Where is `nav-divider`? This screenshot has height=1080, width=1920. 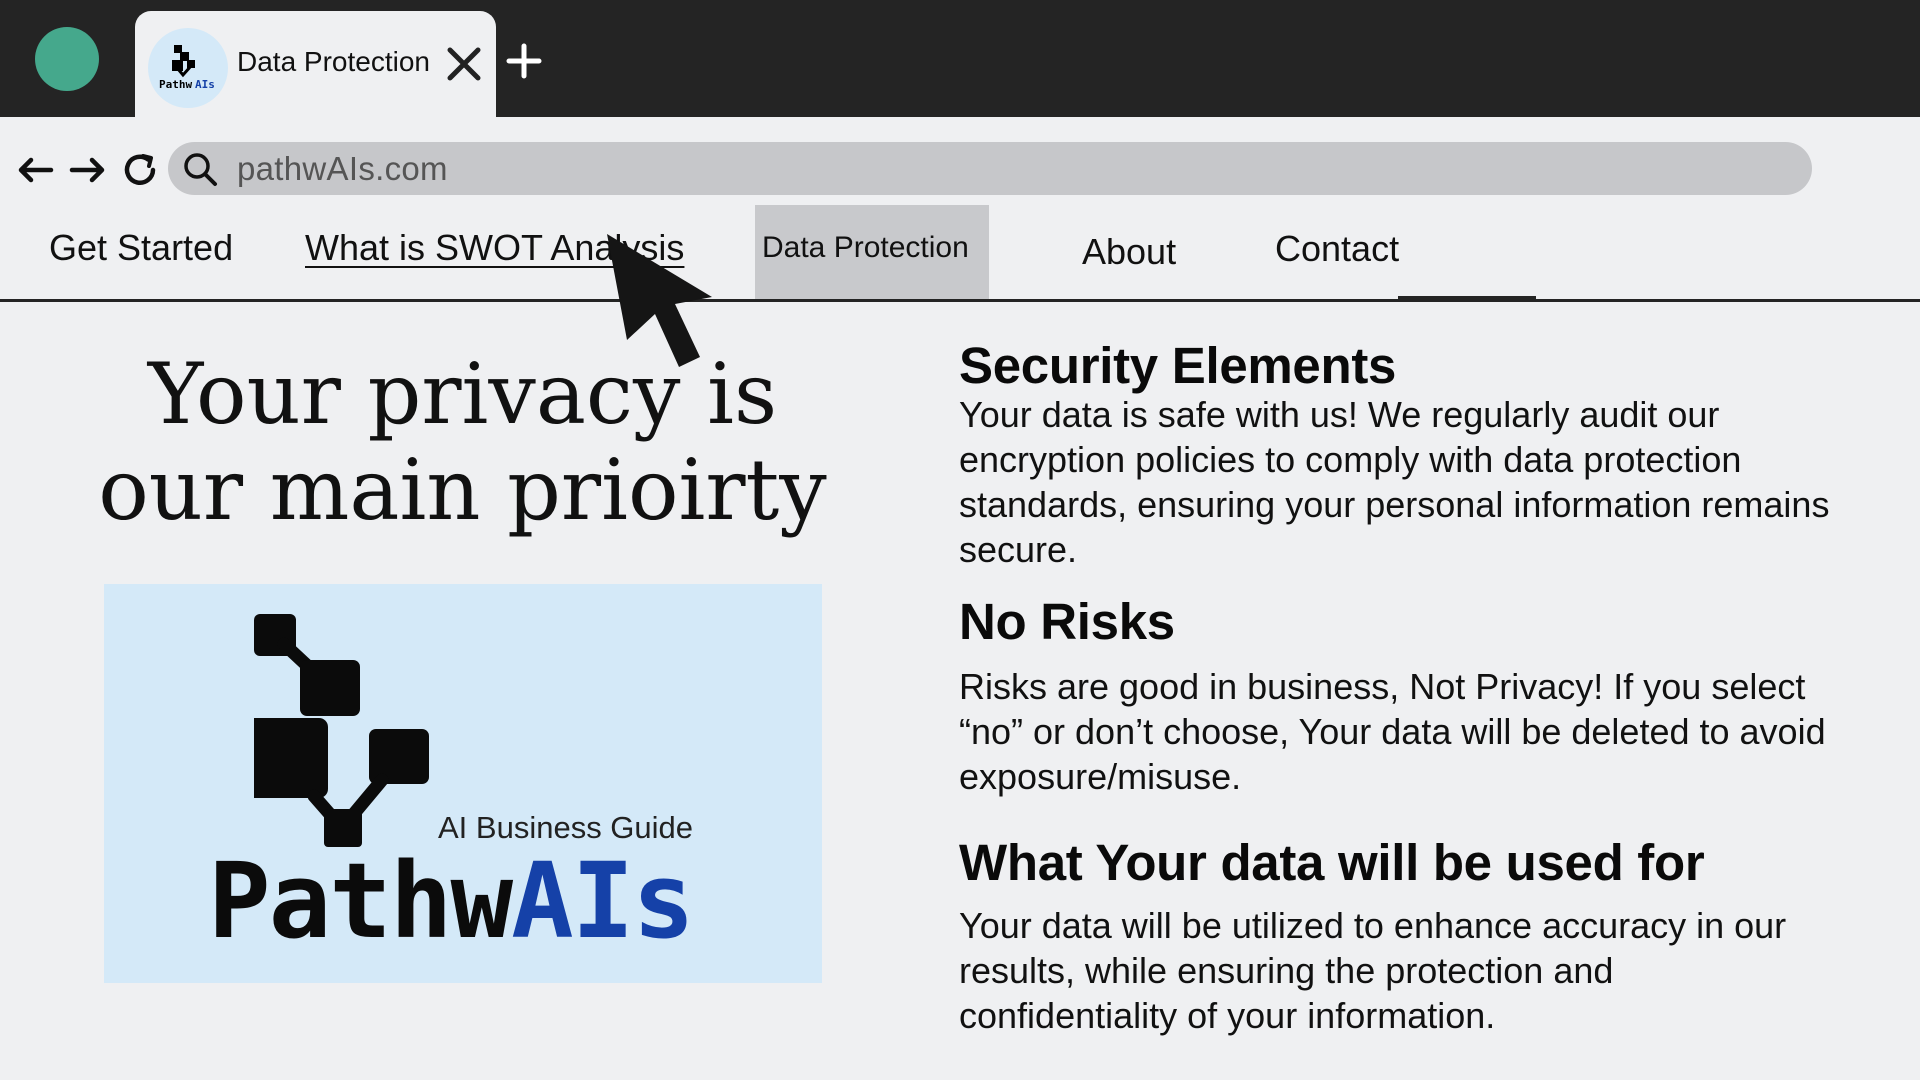 nav-divider is located at coordinates (960, 300).